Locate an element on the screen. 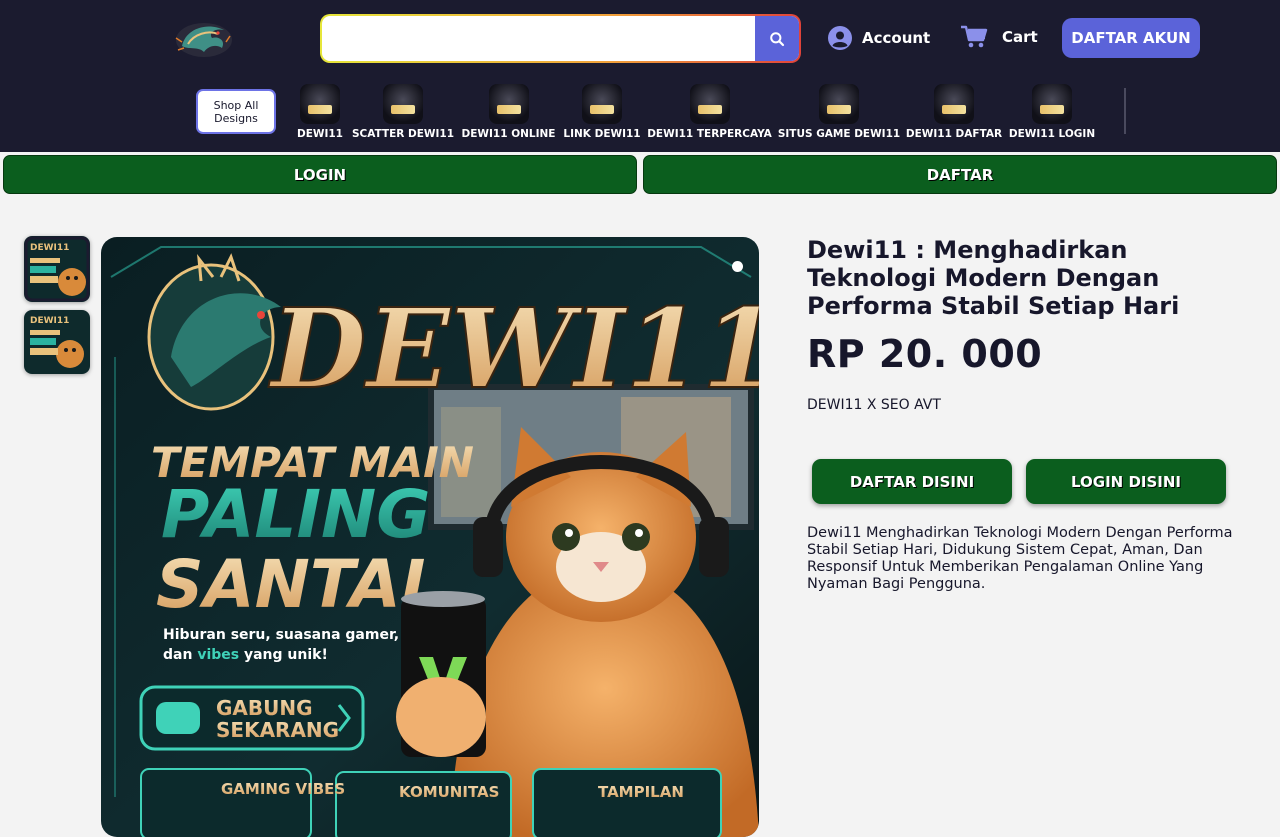  category-dewi11-login: DEWI11 LOGIN is located at coordinates (1052, 112).